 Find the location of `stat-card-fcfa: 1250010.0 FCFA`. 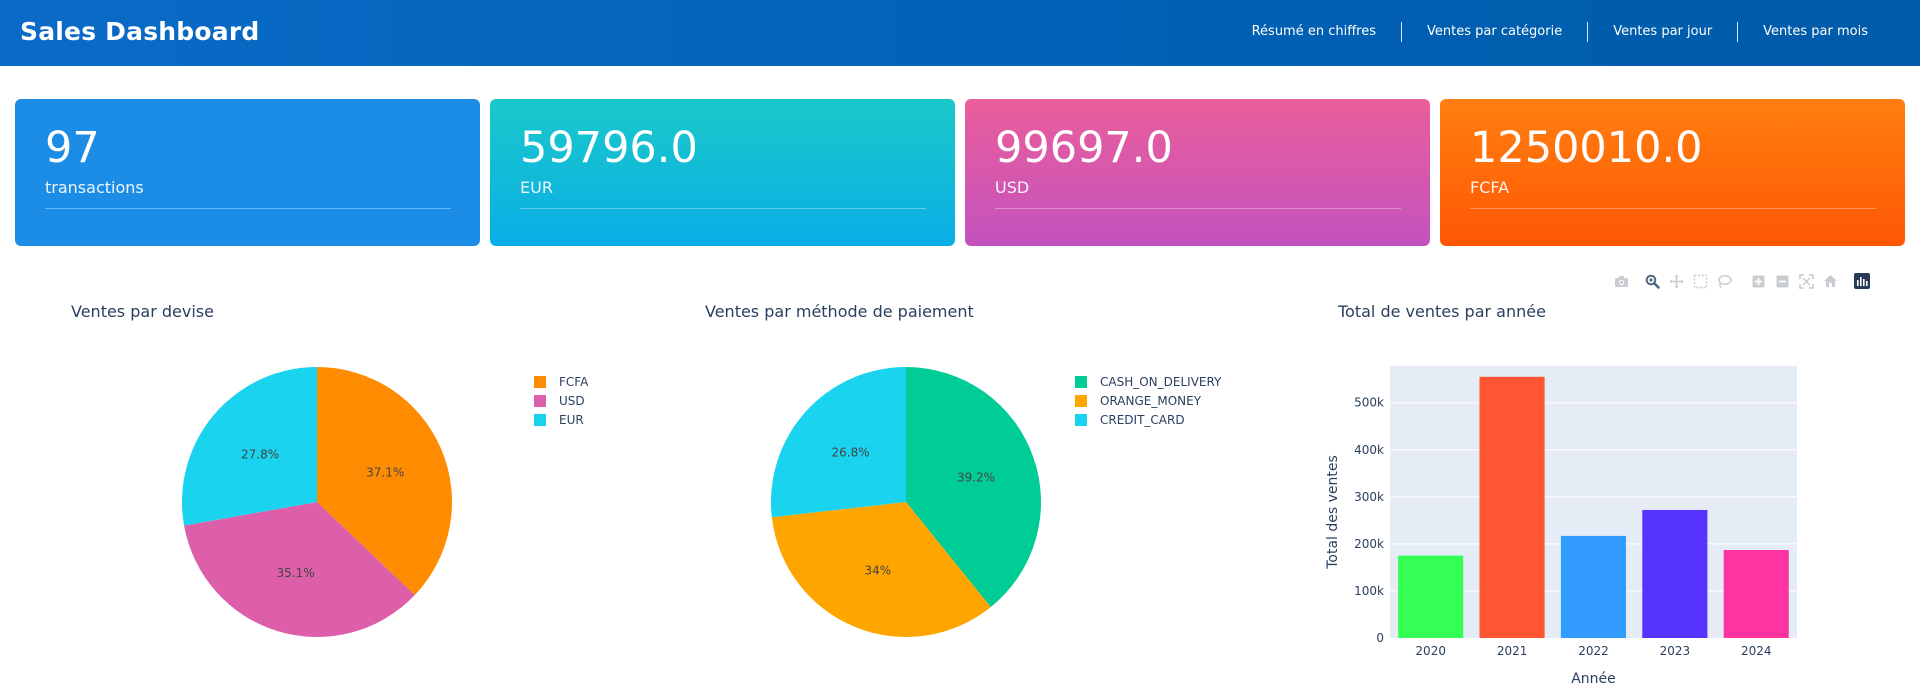

stat-card-fcfa: 1250010.0 FCFA is located at coordinates (1672, 172).